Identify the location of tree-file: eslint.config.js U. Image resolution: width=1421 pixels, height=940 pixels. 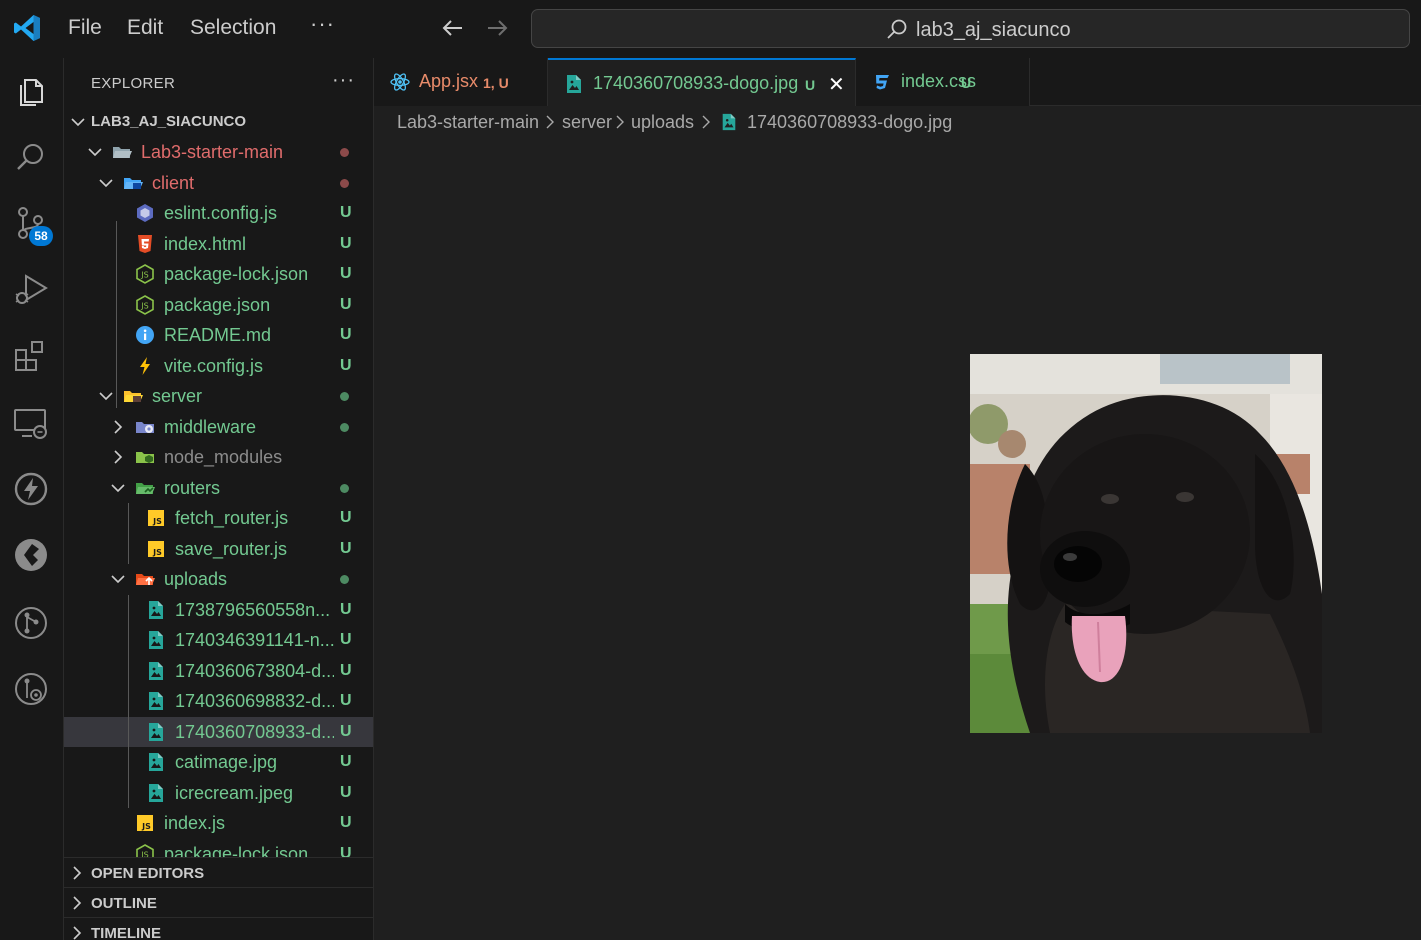
(218, 213).